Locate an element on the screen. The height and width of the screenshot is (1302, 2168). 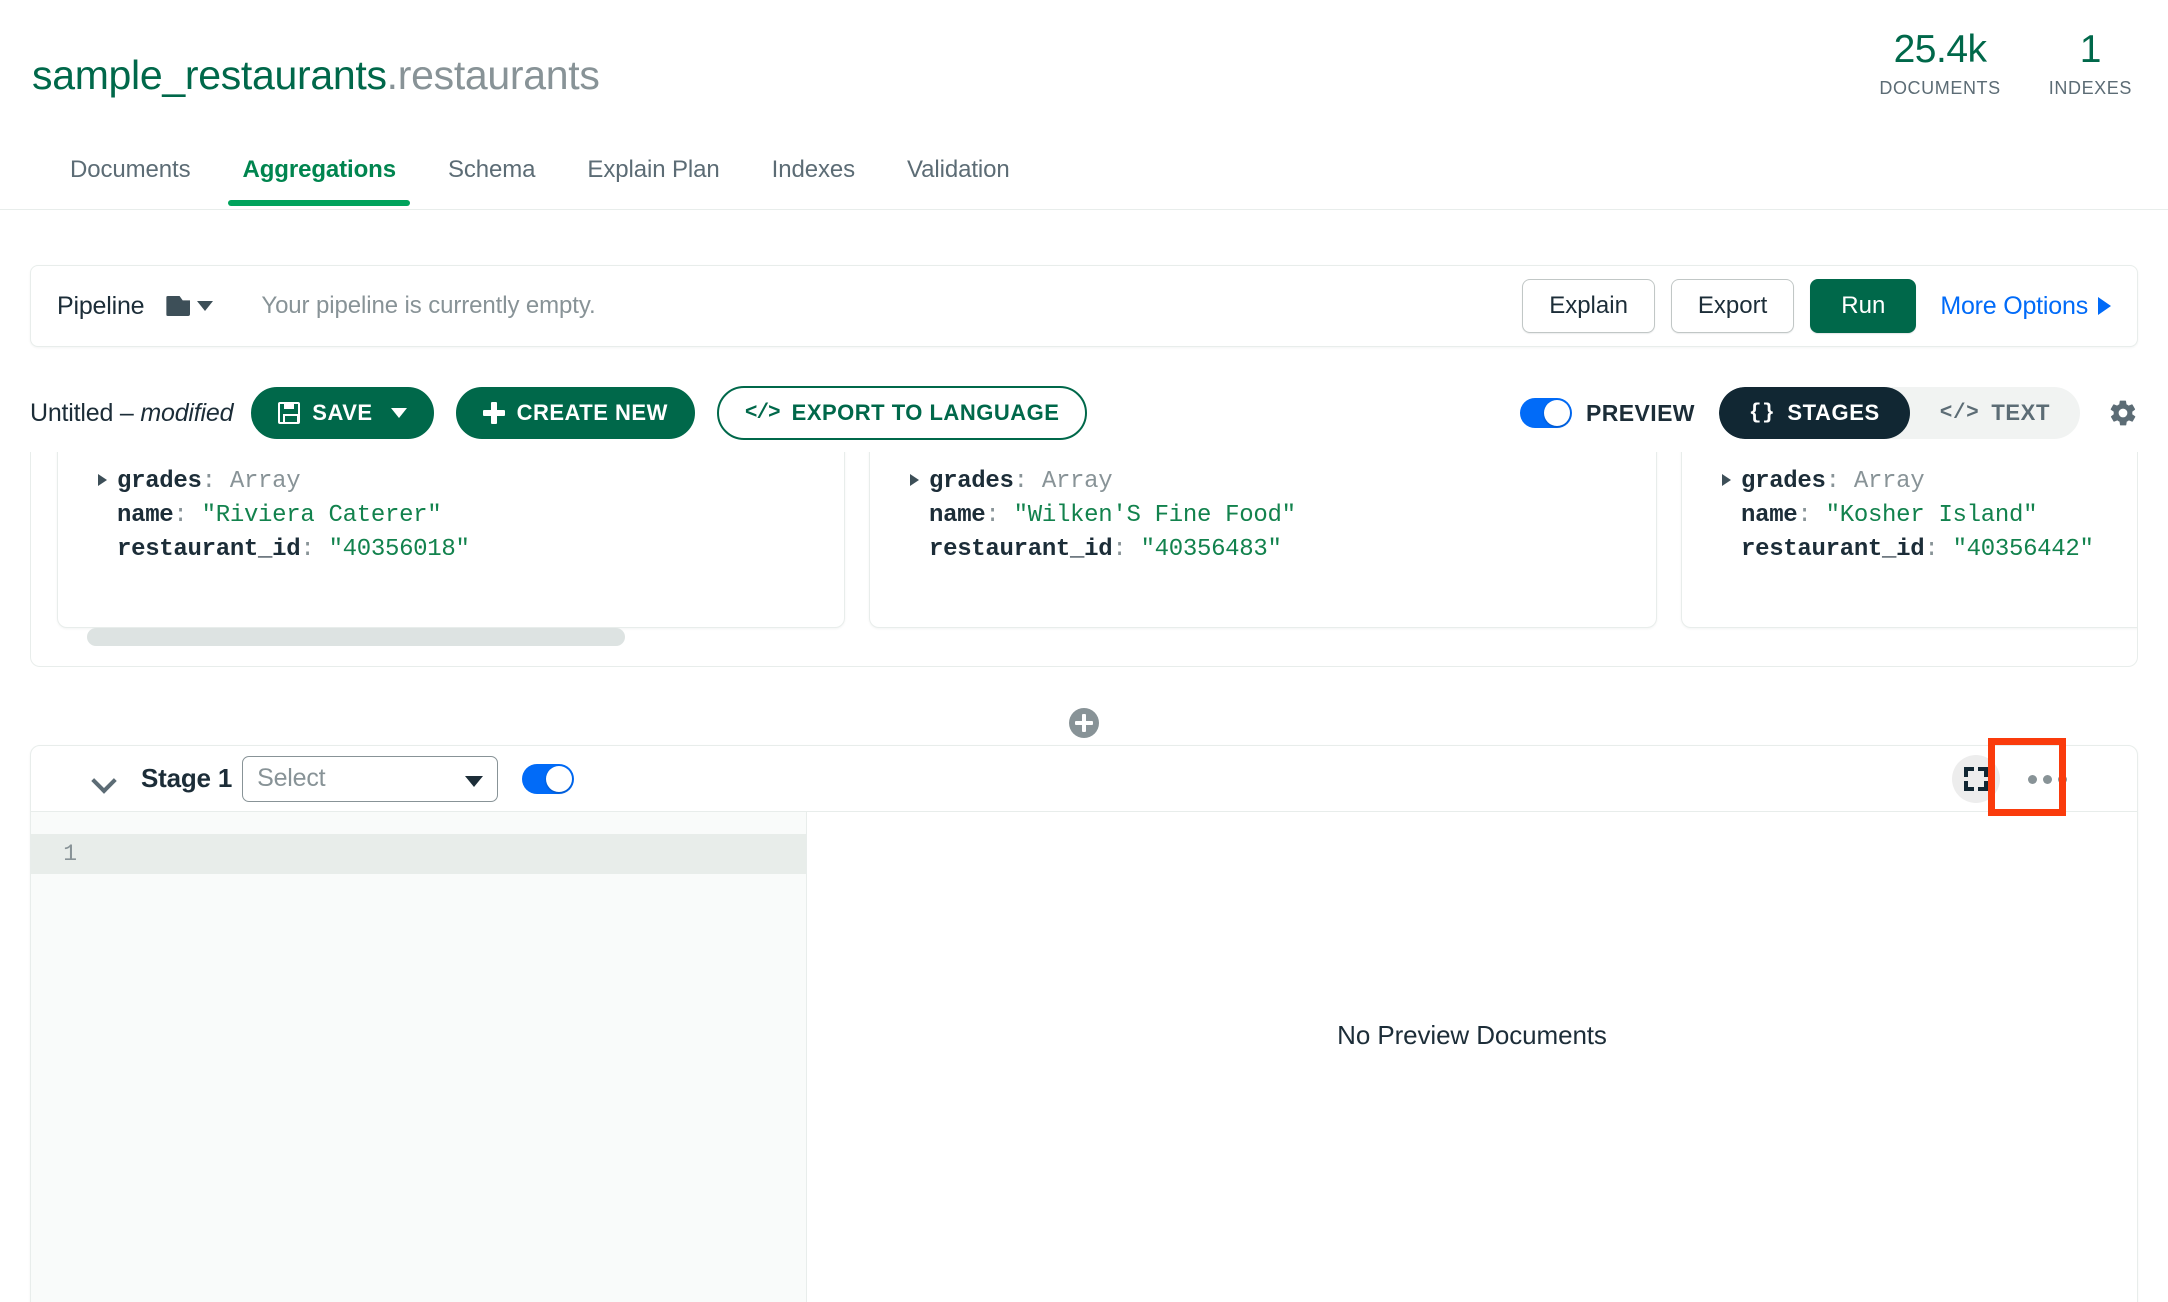
tab-aggregations: Aggregations is located at coordinates (318, 178).